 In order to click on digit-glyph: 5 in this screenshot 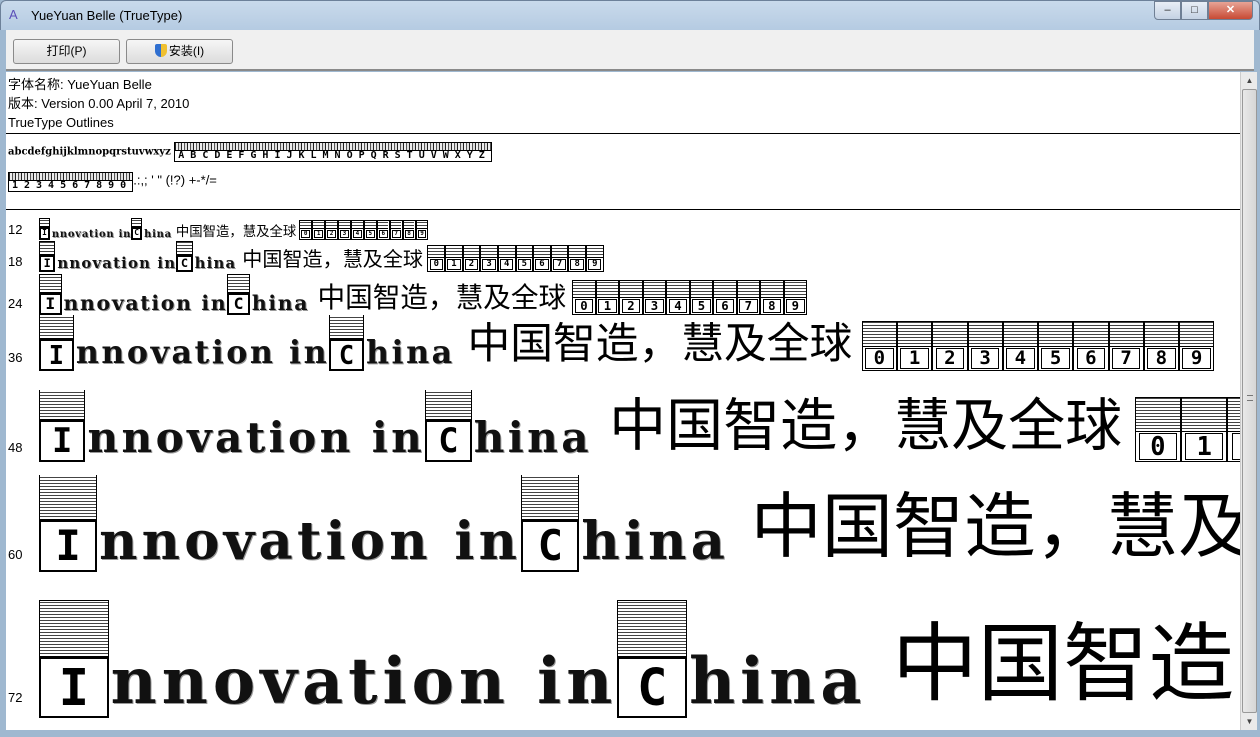, I will do `click(701, 297)`.